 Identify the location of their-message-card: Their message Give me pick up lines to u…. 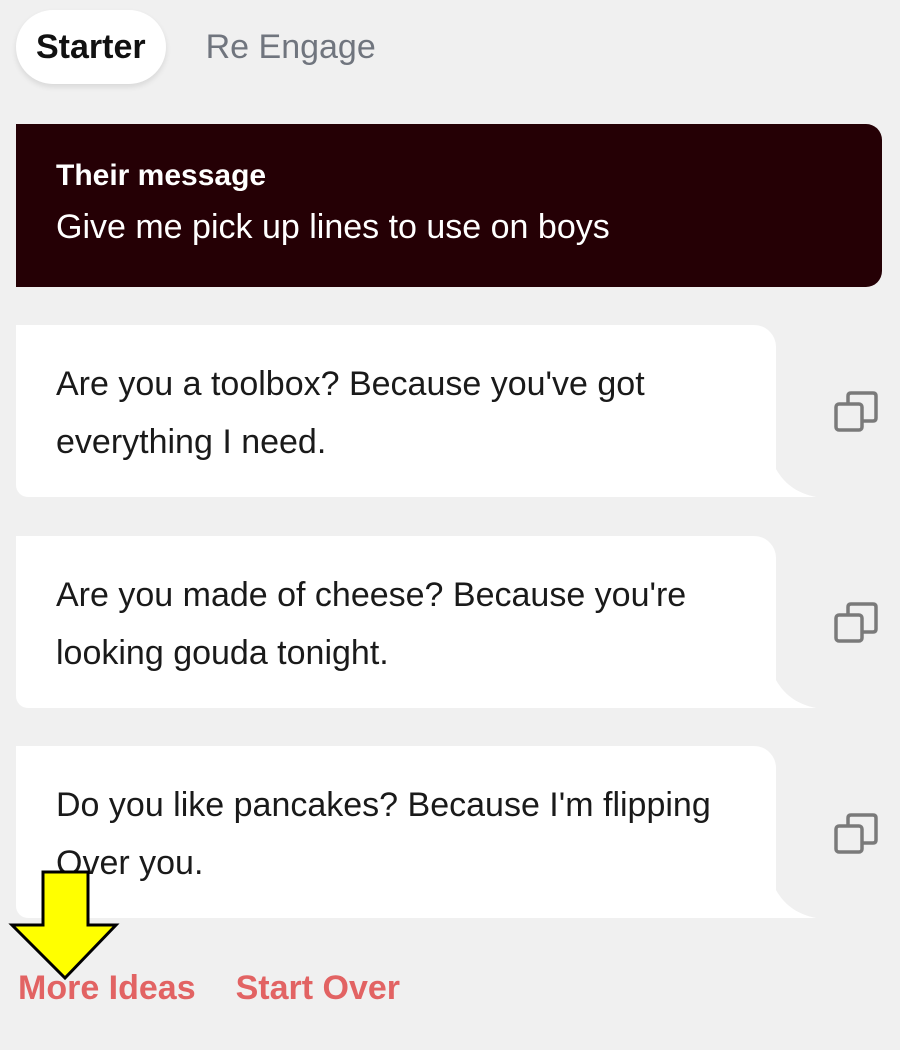
(449, 205).